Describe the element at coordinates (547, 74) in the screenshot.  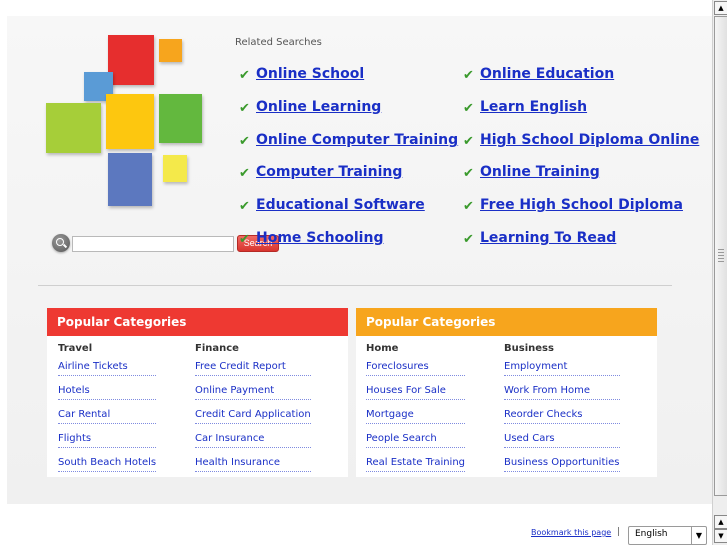
I see `related-link: Online Education` at that location.